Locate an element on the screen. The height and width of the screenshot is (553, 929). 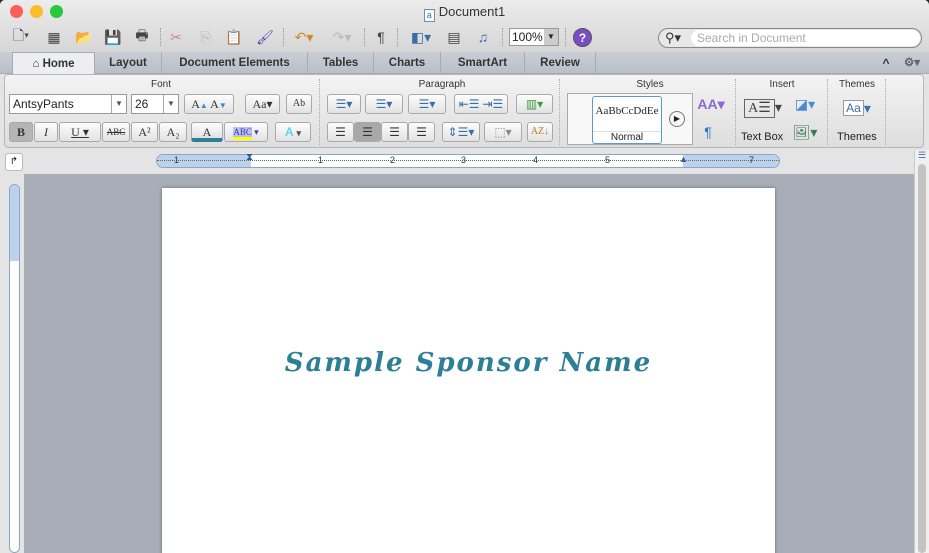
clear-formatting-button: Ab is located at coordinates (299, 104).